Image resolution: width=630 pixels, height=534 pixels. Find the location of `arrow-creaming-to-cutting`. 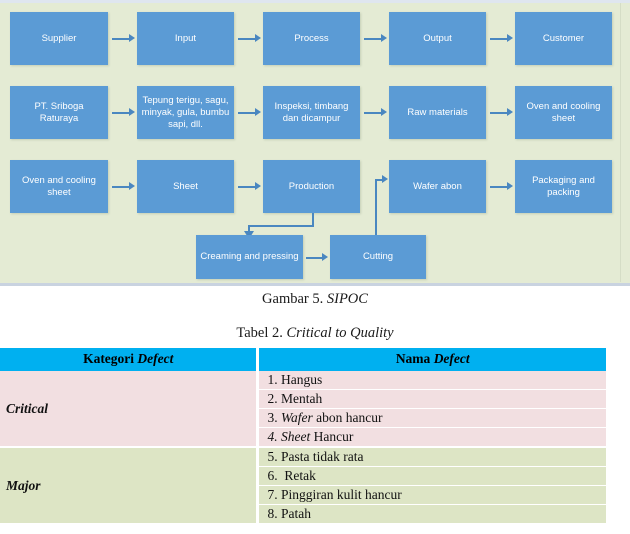

arrow-creaming-to-cutting is located at coordinates (317, 257).